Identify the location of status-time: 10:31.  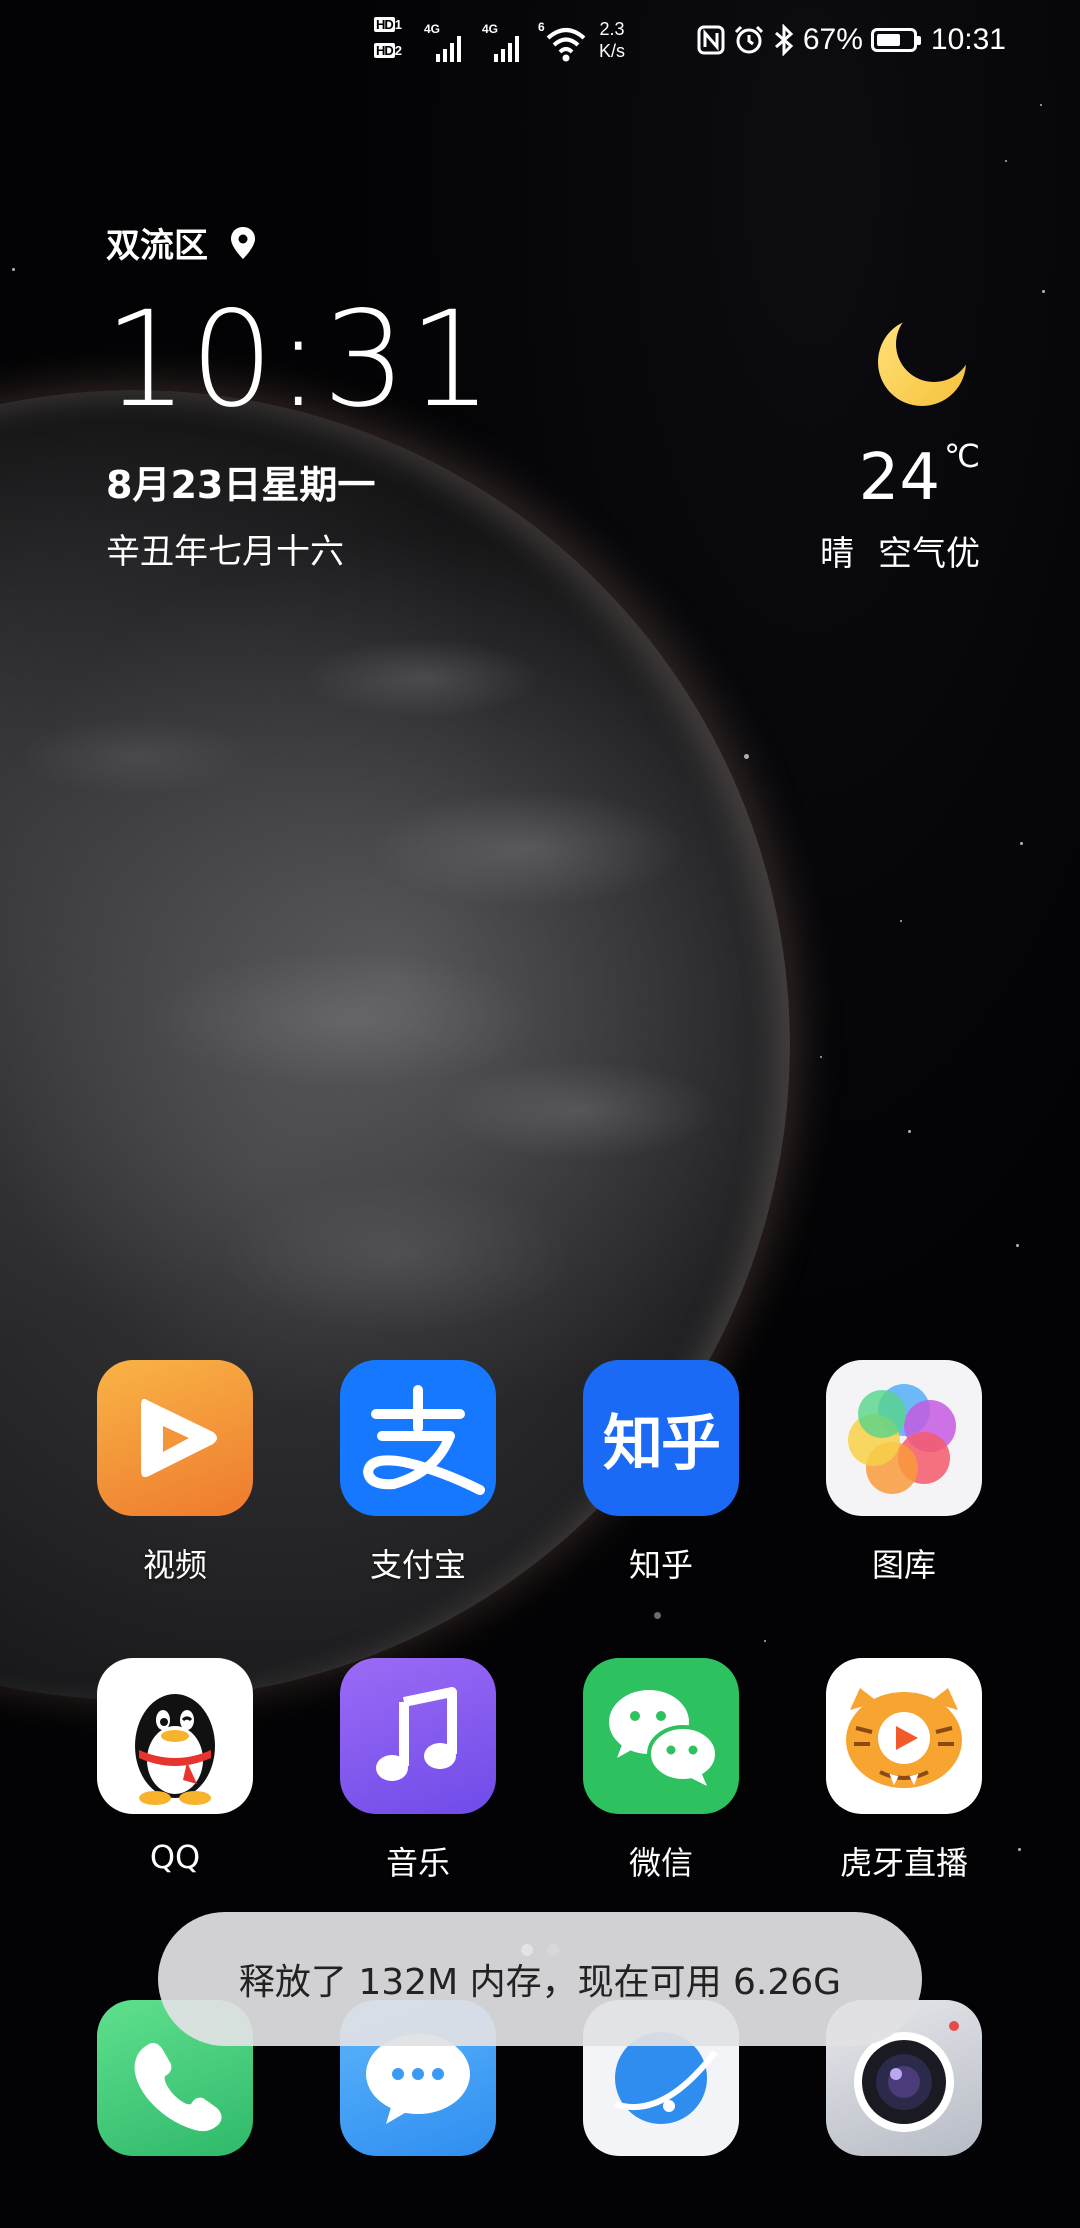
(968, 39).